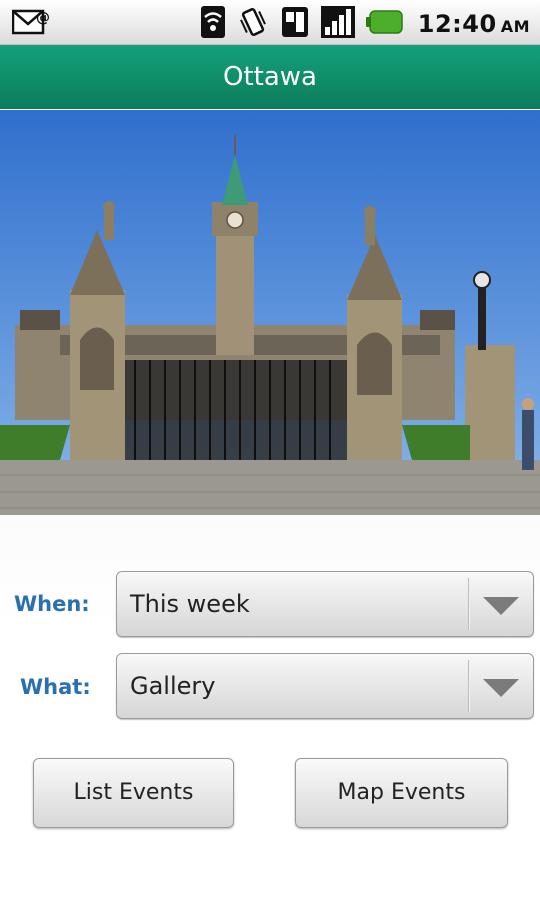  What do you see at coordinates (213, 24) in the screenshot?
I see `wifi-icon` at bounding box center [213, 24].